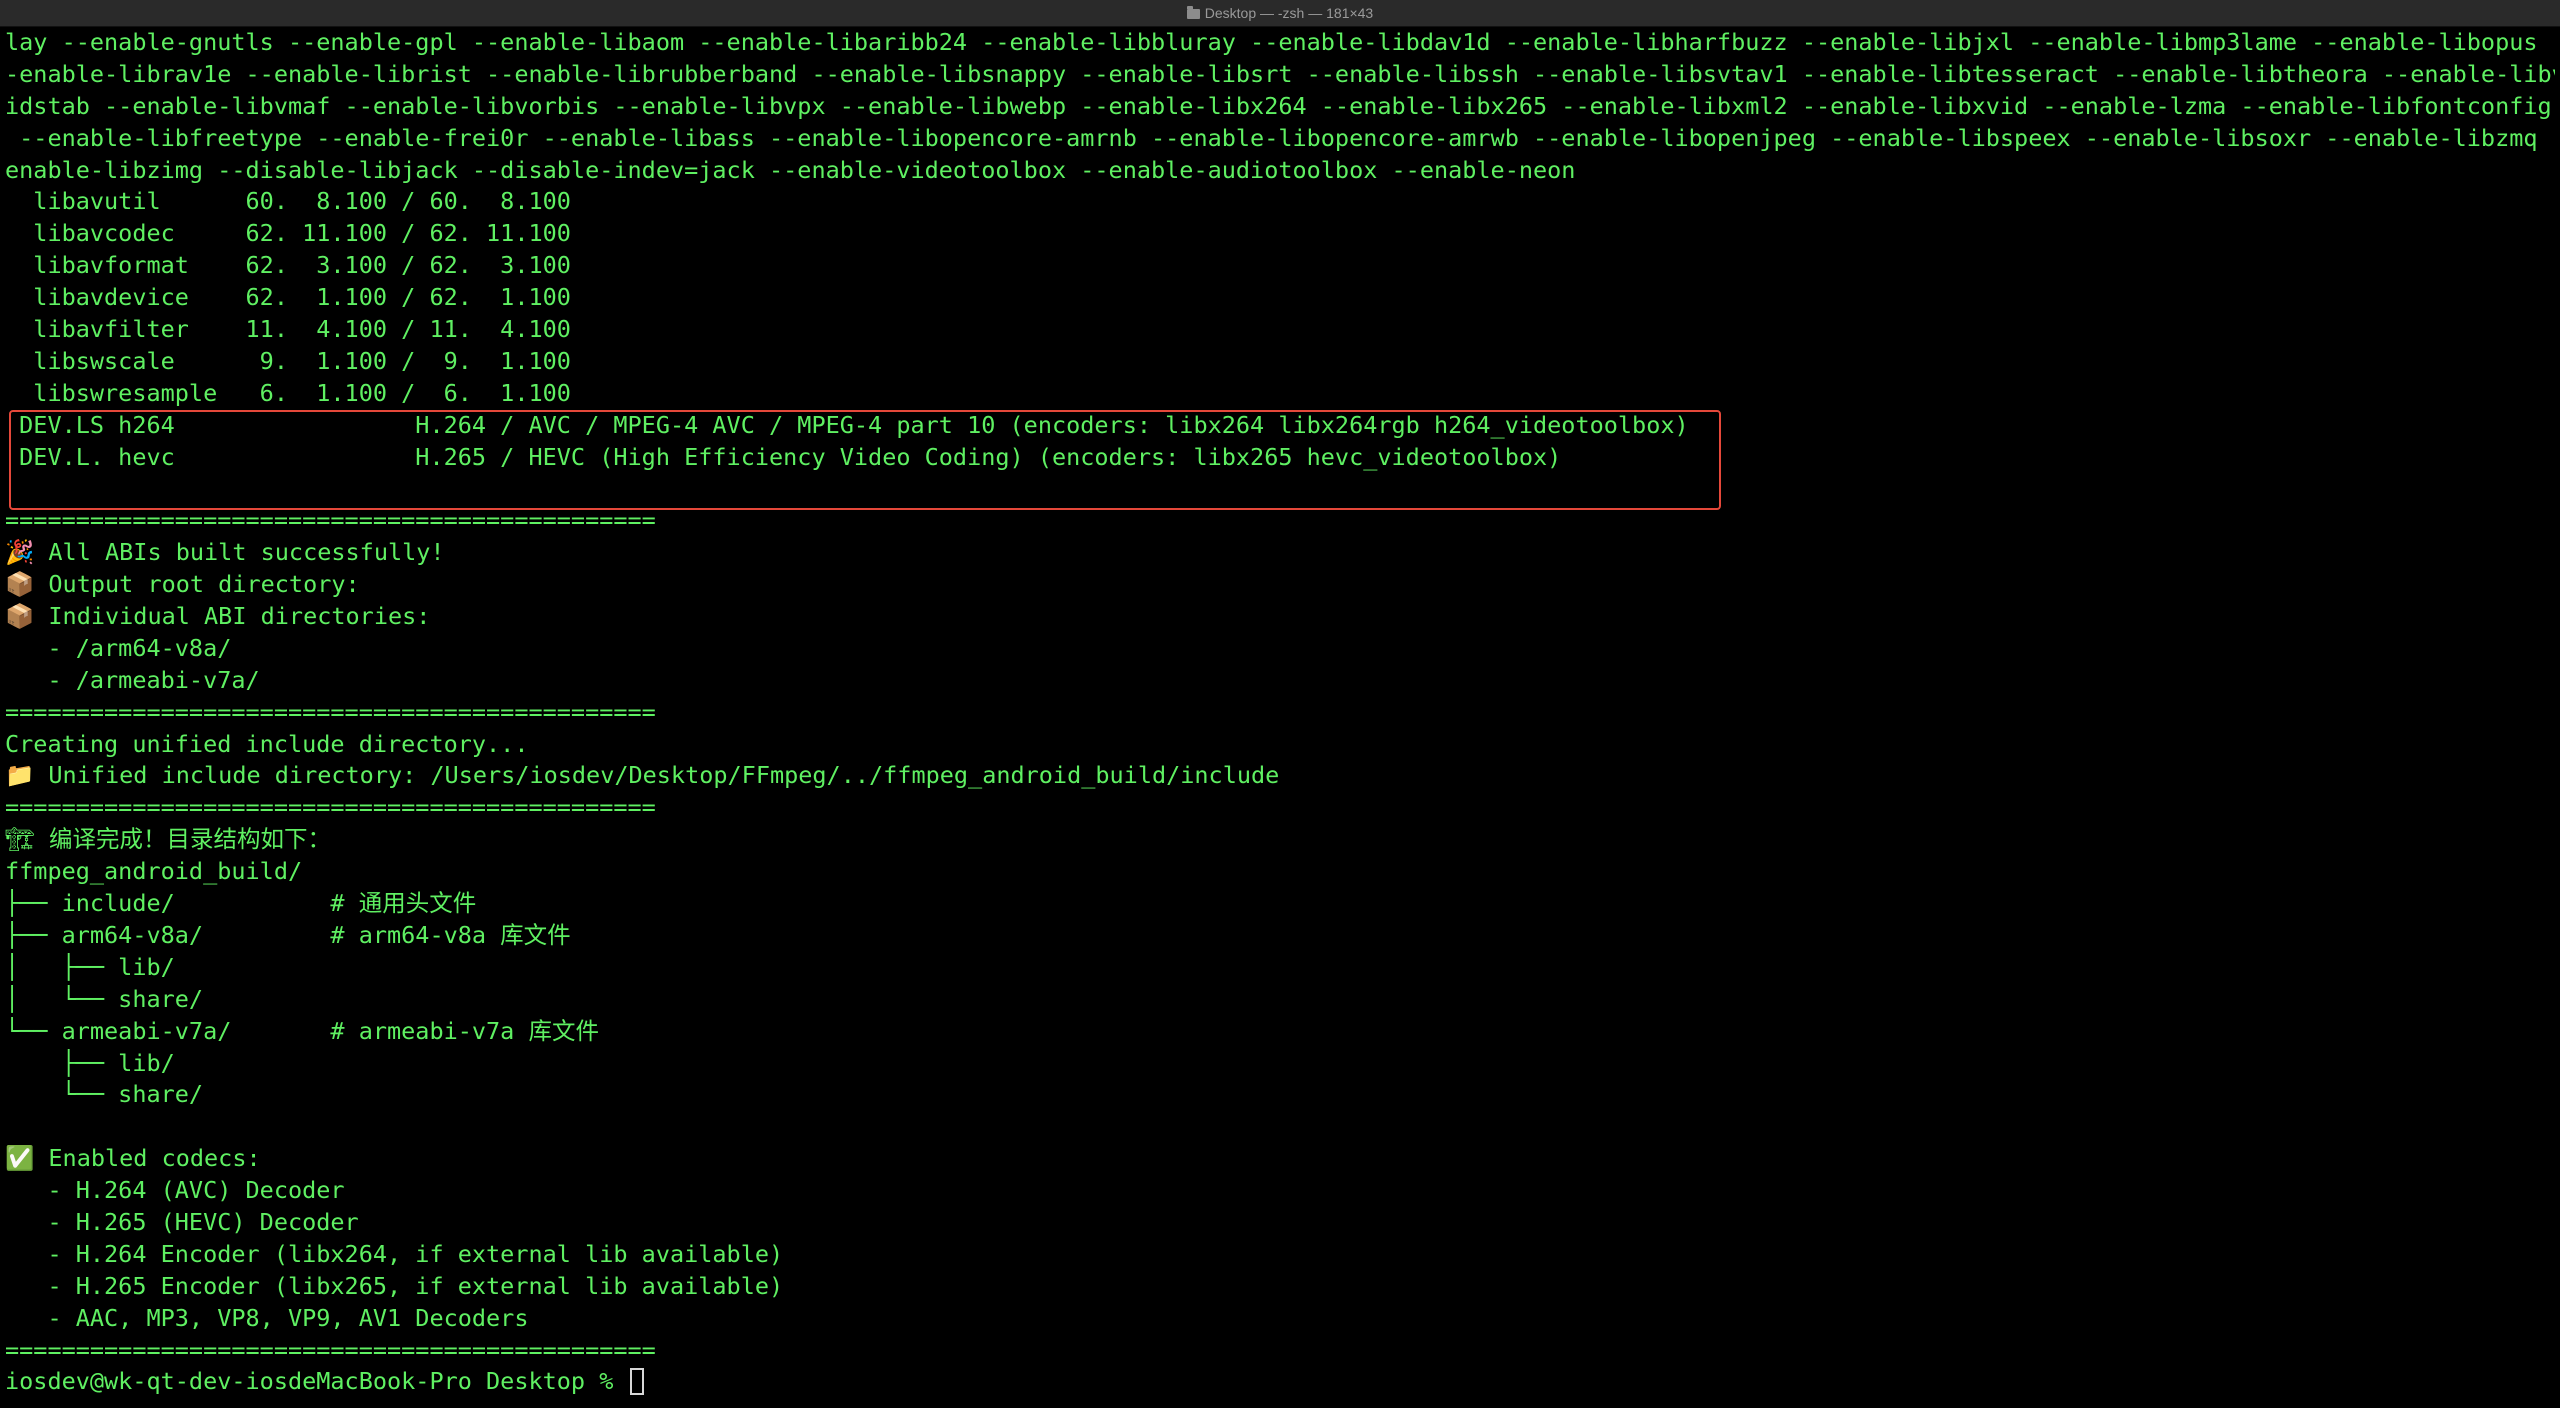 The image size is (2560, 1408). Describe the element at coordinates (104, 1094) in the screenshot. I see `terminal-line: └── share/` at that location.